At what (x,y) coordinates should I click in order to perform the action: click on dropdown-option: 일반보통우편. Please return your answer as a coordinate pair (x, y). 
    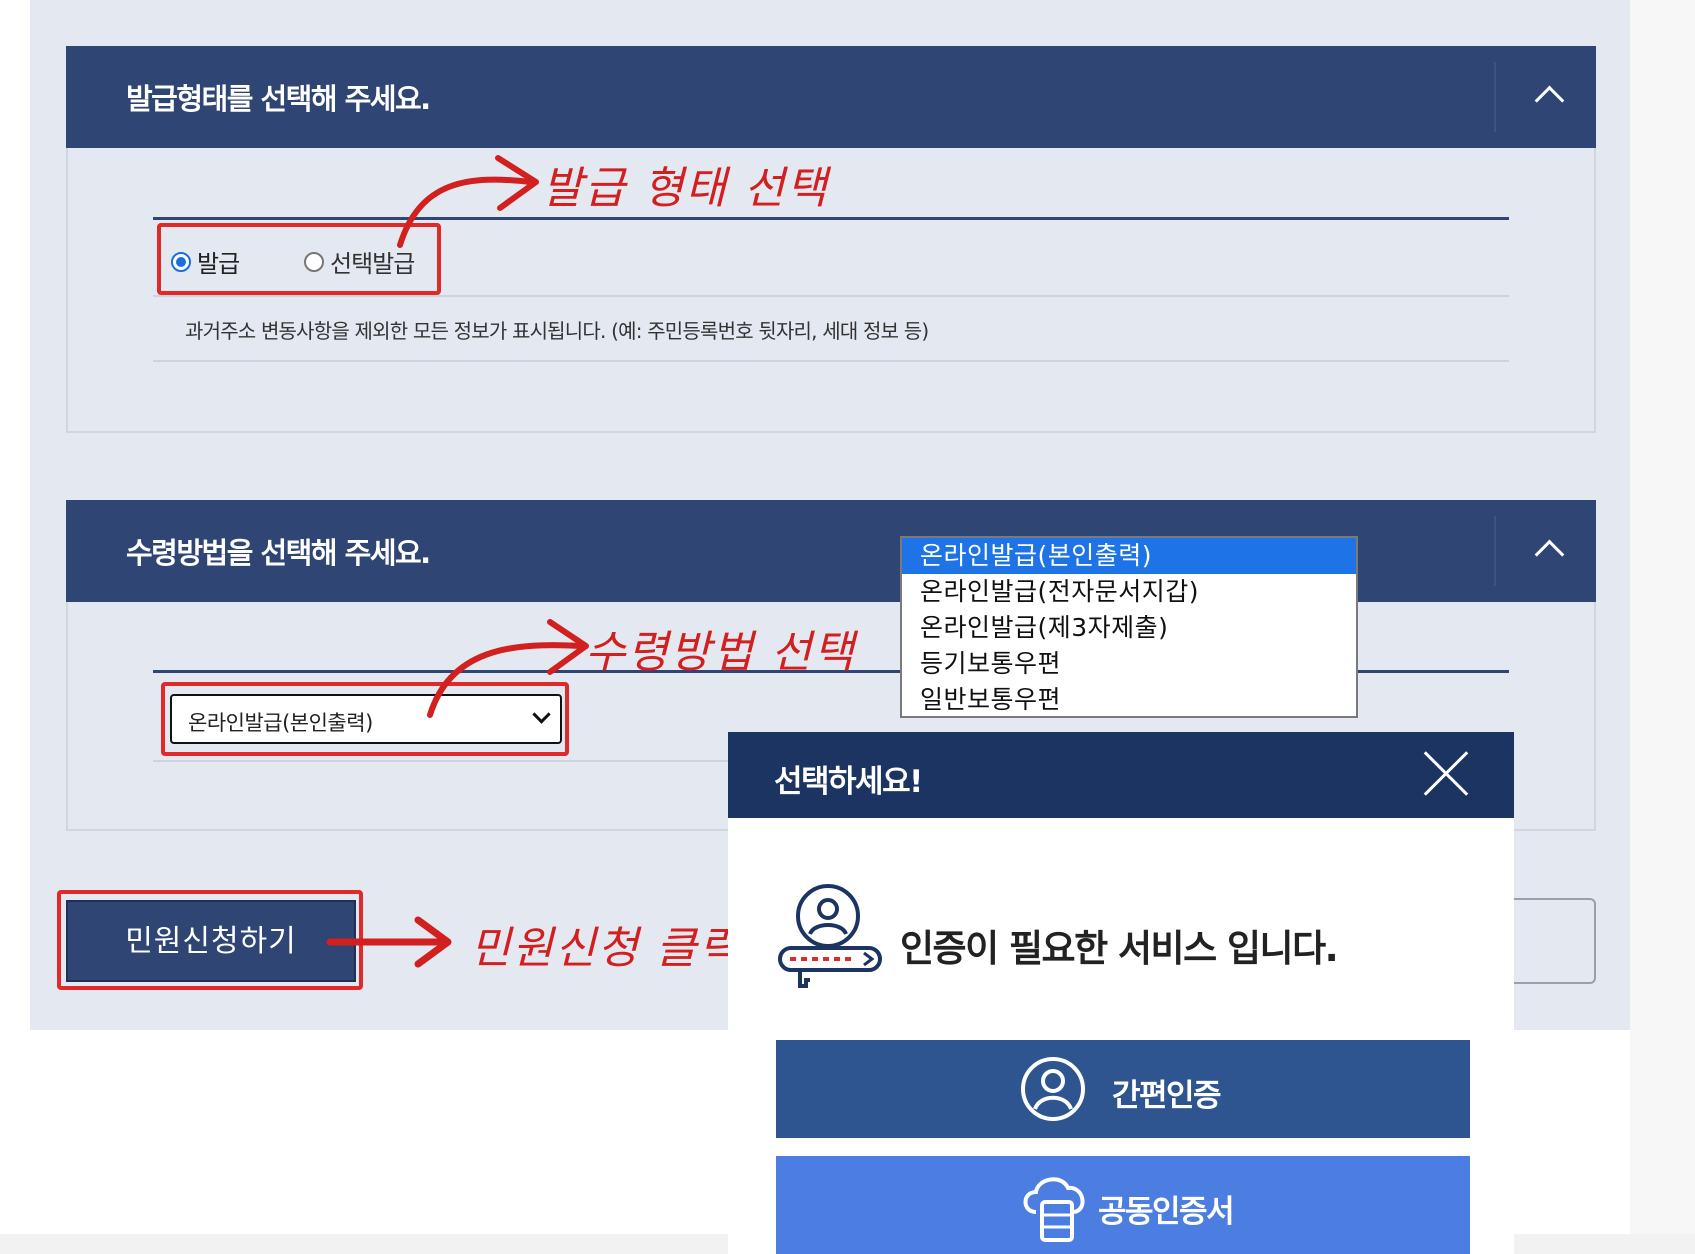
    Looking at the image, I should click on (1129, 700).